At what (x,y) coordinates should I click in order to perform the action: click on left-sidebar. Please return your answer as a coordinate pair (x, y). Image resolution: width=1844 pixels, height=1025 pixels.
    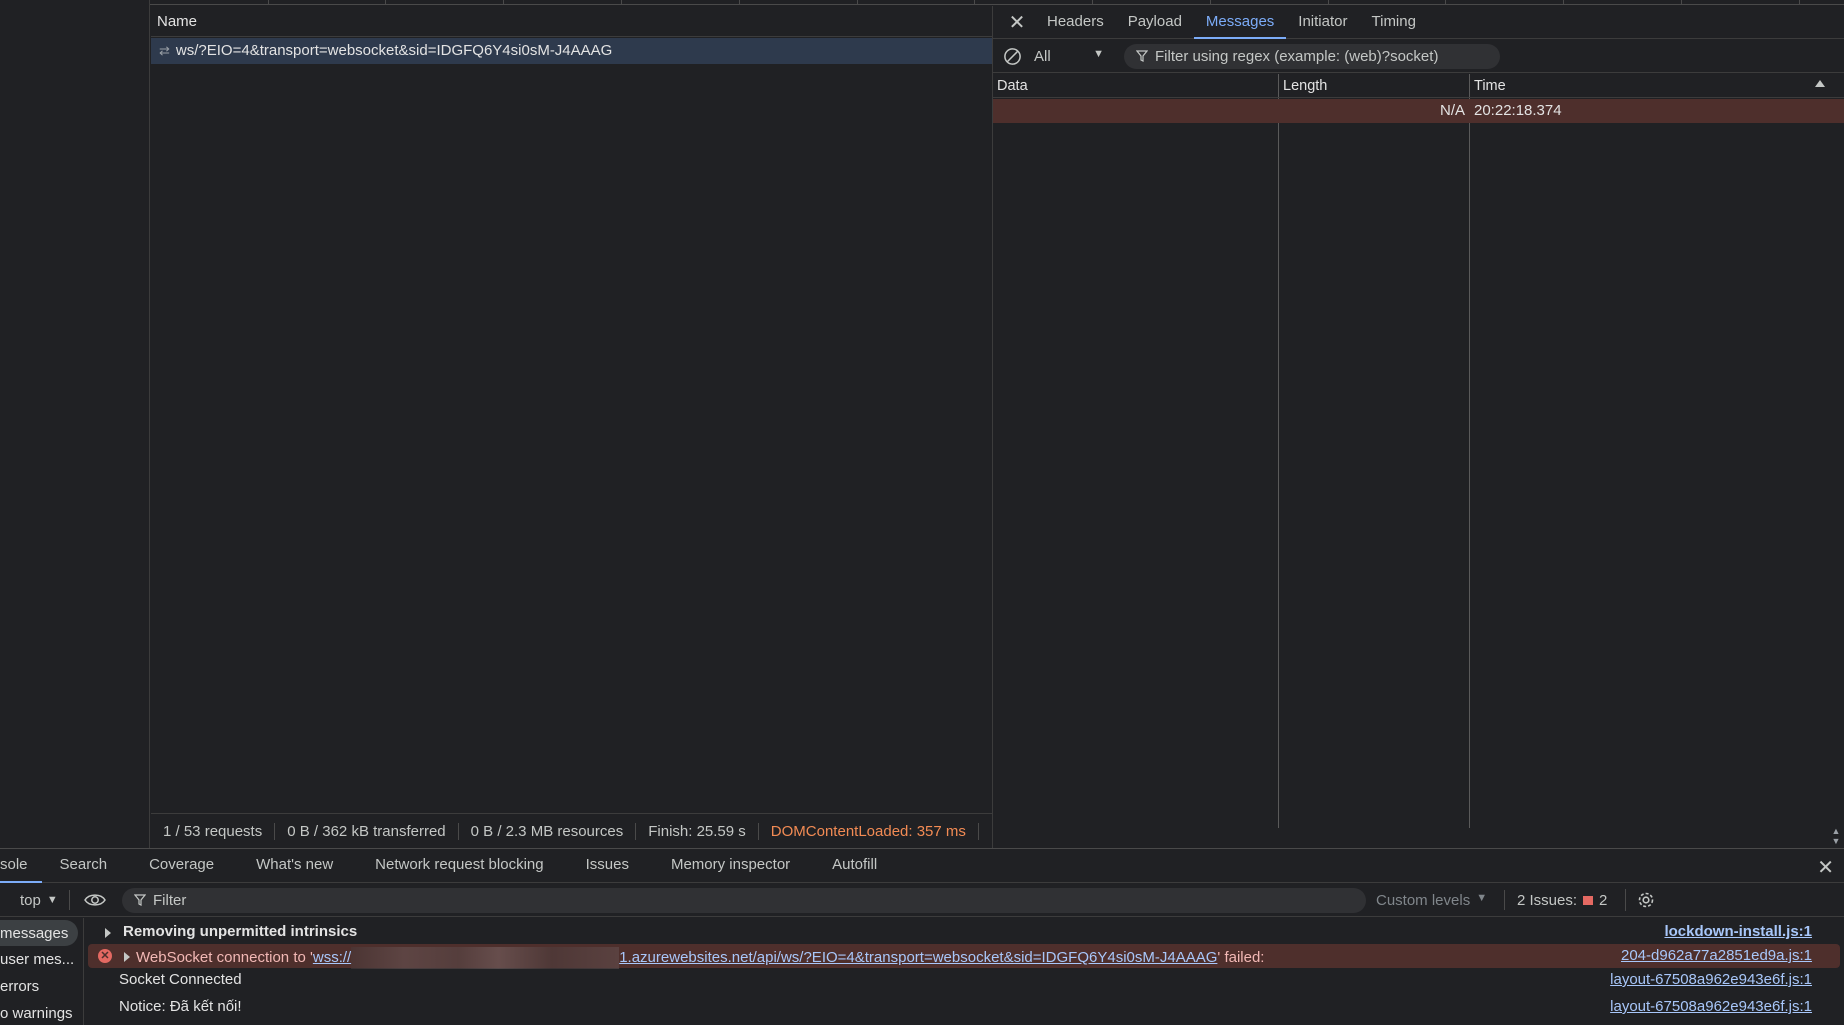
    Looking at the image, I should click on (75, 424).